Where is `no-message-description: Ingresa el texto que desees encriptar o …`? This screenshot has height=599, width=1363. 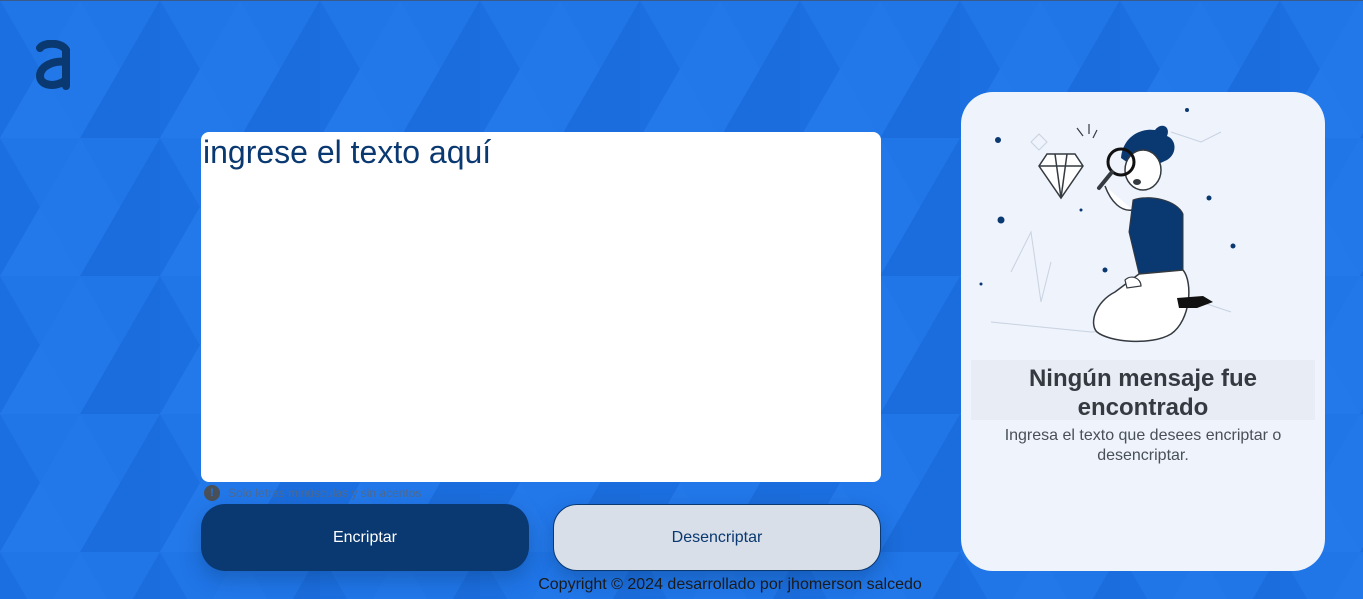
no-message-description: Ingresa el texto que desees encriptar o … is located at coordinates (1143, 445).